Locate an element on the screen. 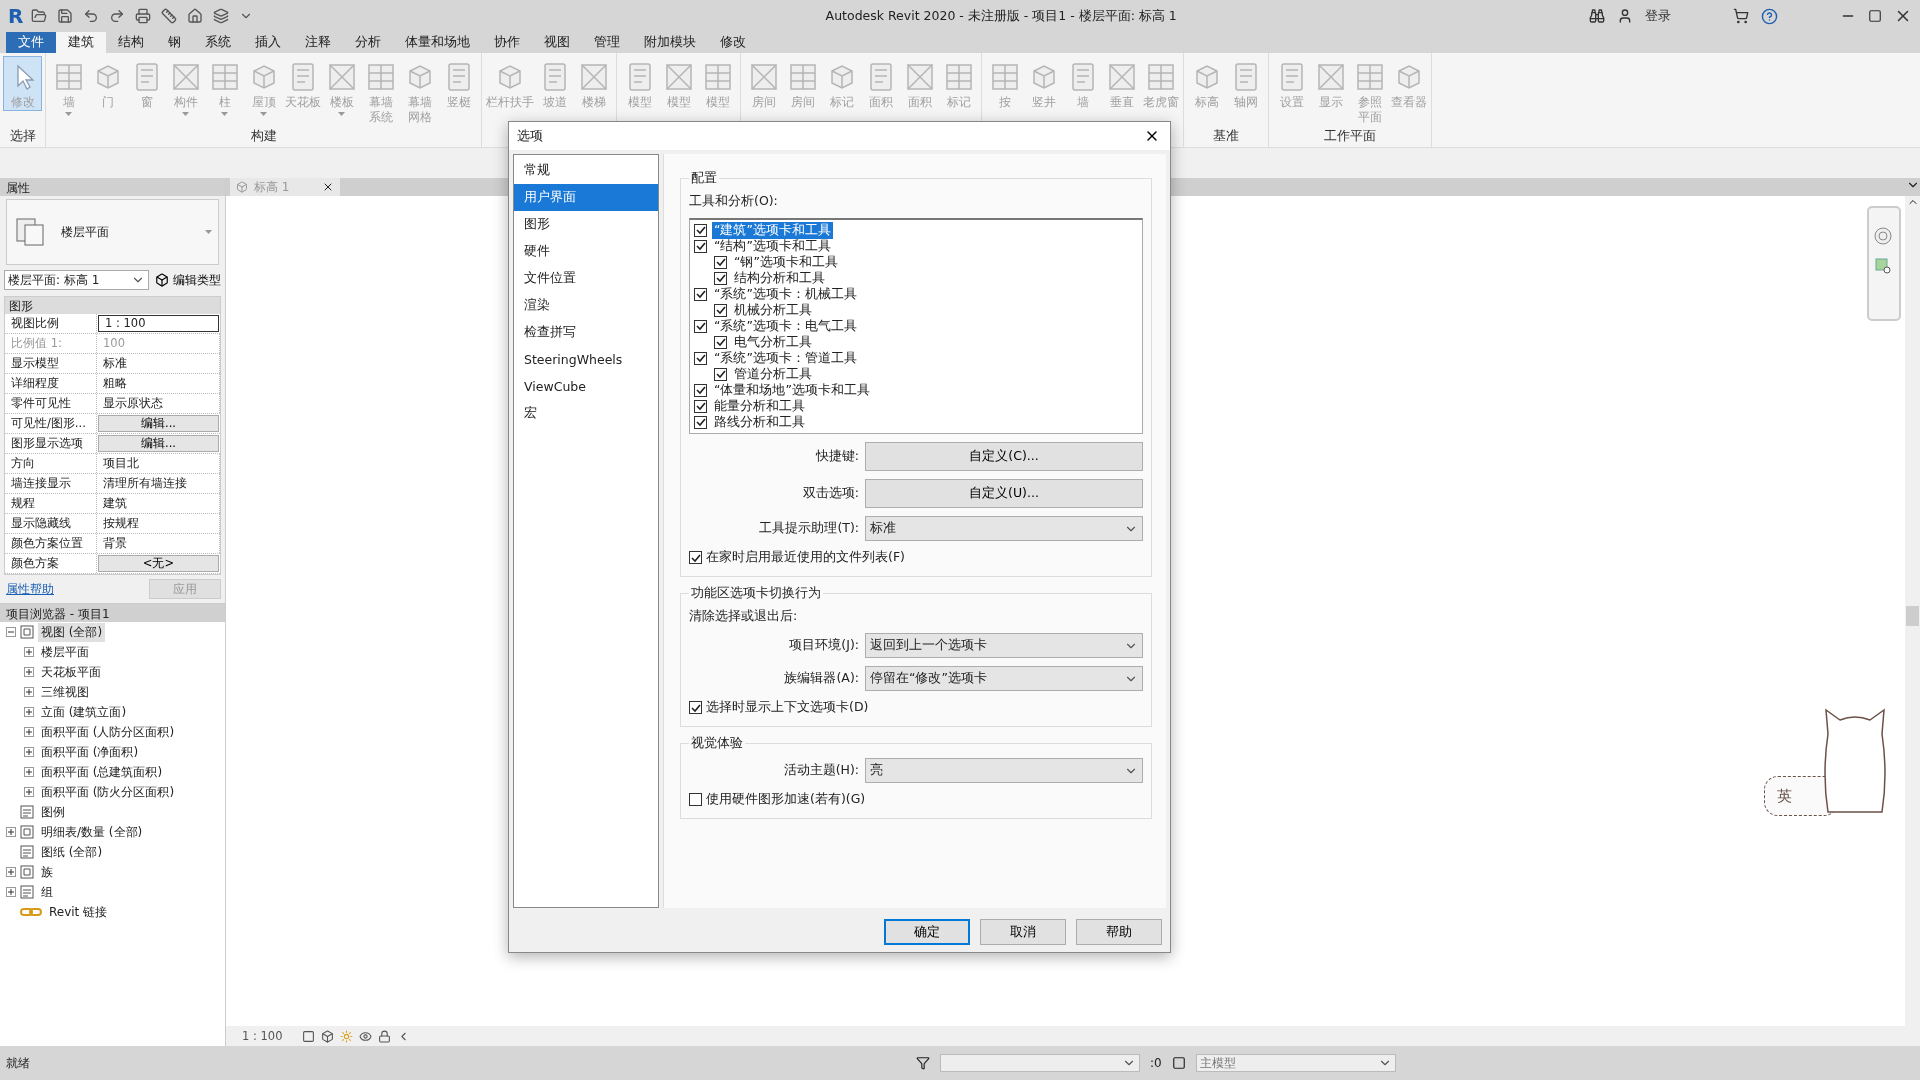 Image resolution: width=1920 pixels, height=1080 pixels. property-value: 标准 is located at coordinates (158, 363).